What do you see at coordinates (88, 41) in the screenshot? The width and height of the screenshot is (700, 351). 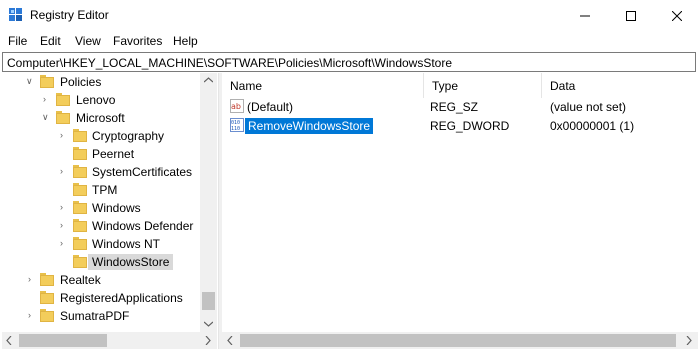 I see `menu-view: View` at bounding box center [88, 41].